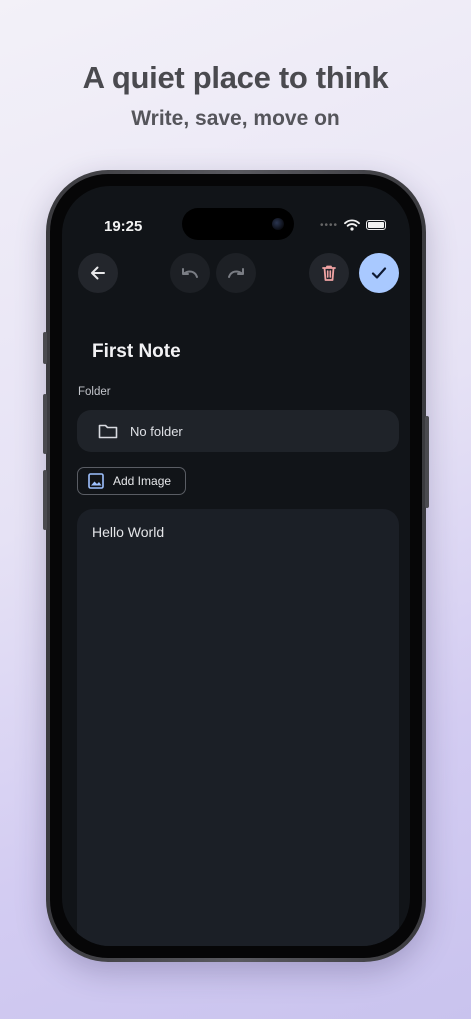  Describe the element at coordinates (142, 481) in the screenshot. I see `add-image-label: Add Image` at that location.